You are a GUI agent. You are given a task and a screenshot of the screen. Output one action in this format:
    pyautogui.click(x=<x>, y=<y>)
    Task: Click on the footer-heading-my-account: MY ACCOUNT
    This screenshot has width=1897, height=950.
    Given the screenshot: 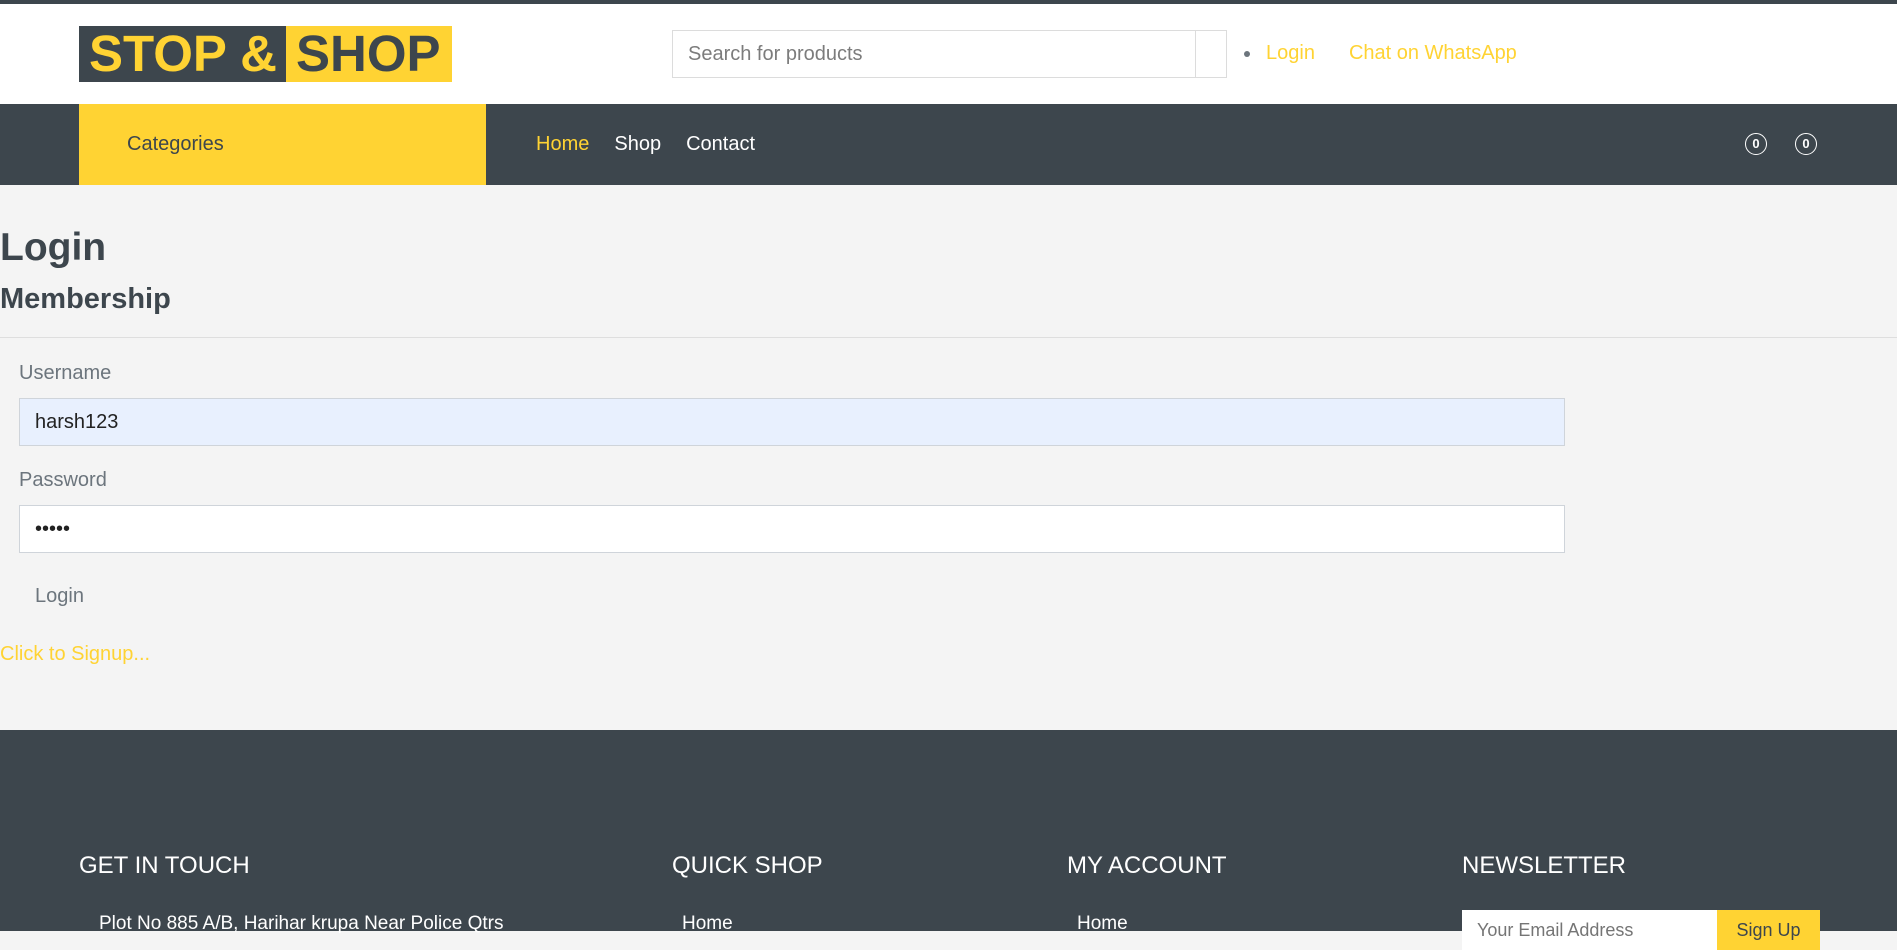 What is the action you would take?
    pyautogui.click(x=1147, y=865)
    